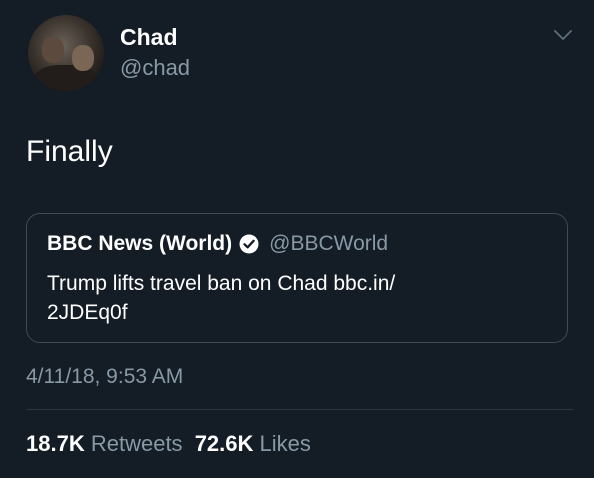 This screenshot has height=478, width=594. I want to click on chevron-down-icon, so click(563, 35).